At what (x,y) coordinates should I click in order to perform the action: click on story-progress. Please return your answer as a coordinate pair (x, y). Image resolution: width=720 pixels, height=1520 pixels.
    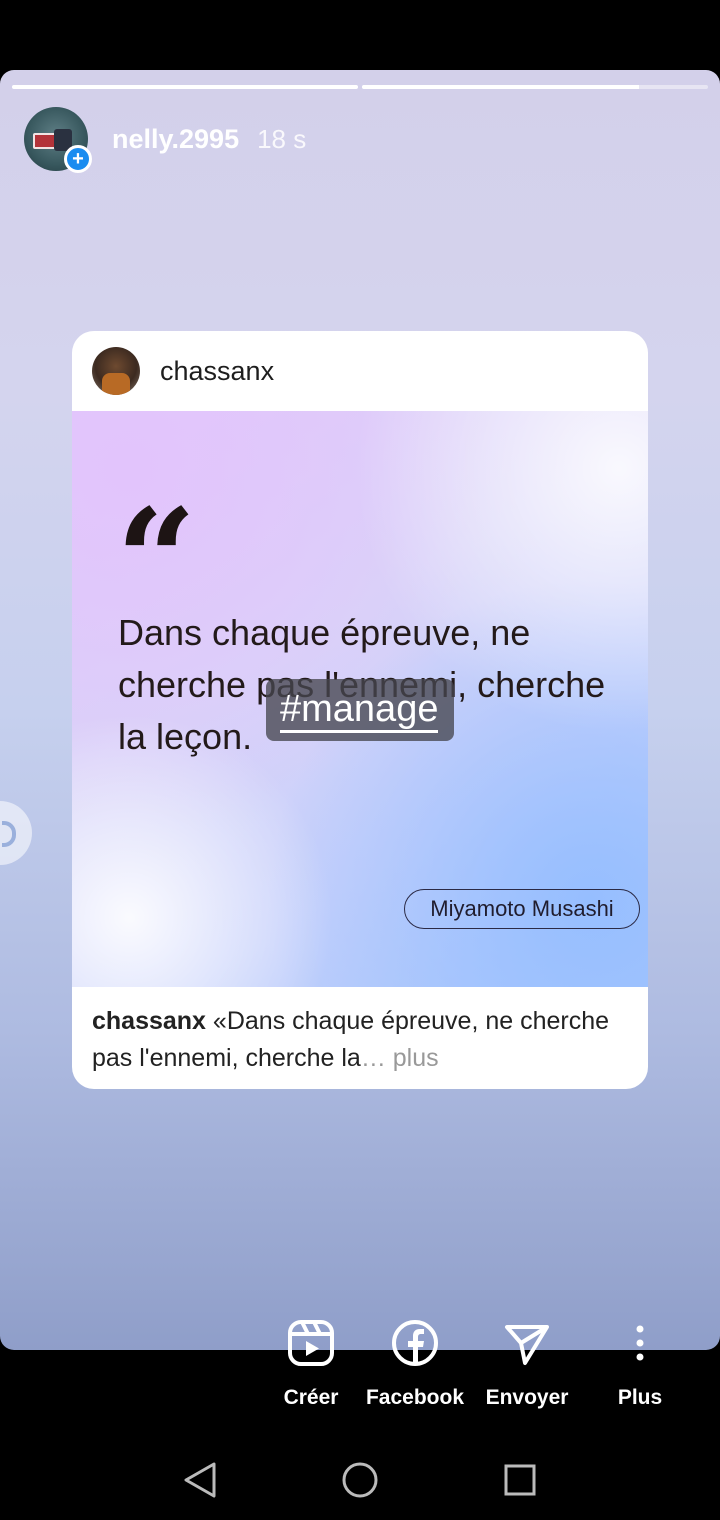
    Looking at the image, I should click on (360, 87).